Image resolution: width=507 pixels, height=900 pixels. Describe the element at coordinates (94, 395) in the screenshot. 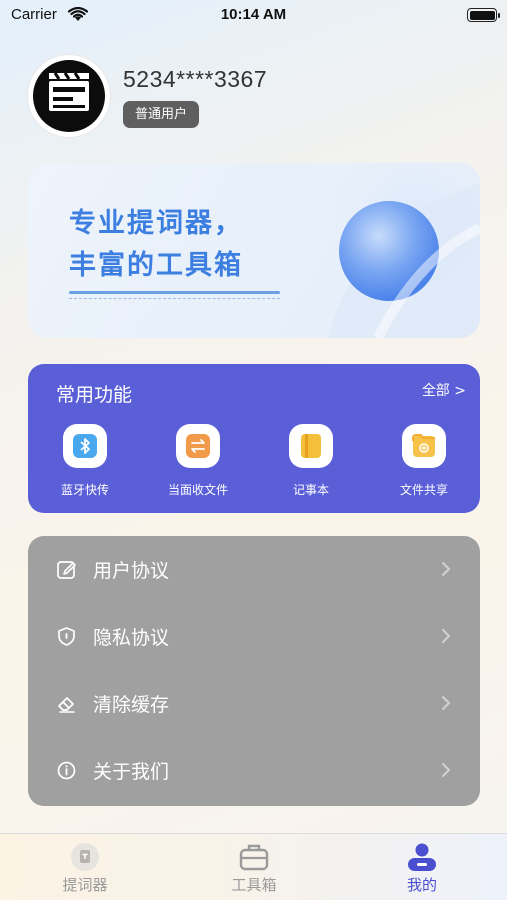

I see `features-title: 常用功能` at that location.